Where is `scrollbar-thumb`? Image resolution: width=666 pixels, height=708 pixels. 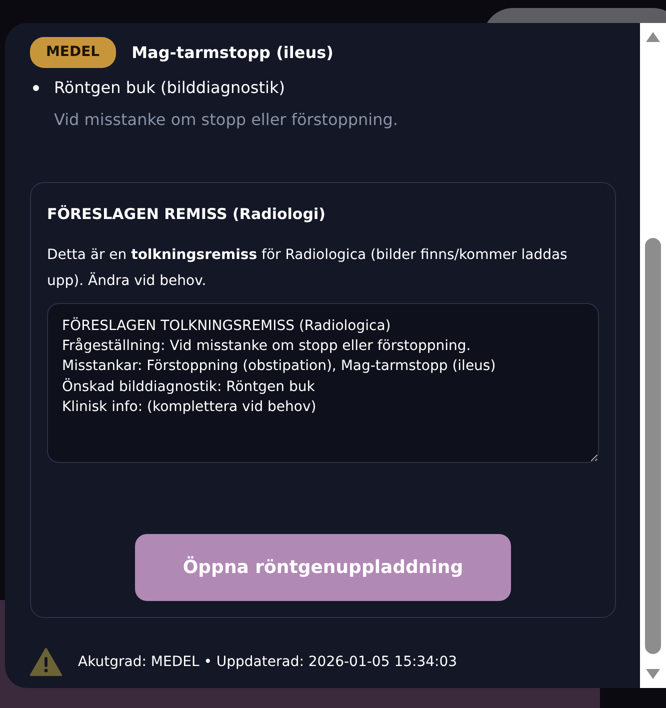 scrollbar-thumb is located at coordinates (653, 446).